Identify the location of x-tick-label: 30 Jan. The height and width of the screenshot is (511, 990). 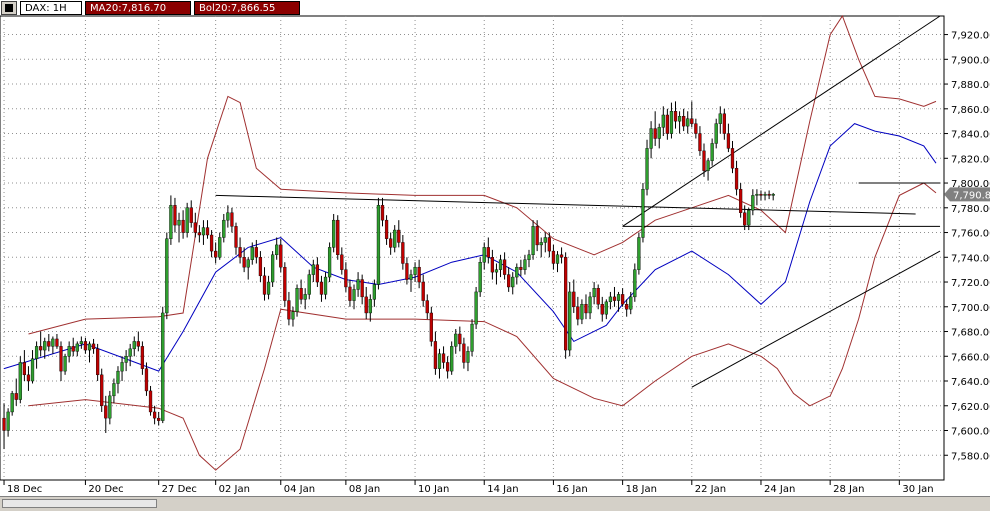
(917, 489).